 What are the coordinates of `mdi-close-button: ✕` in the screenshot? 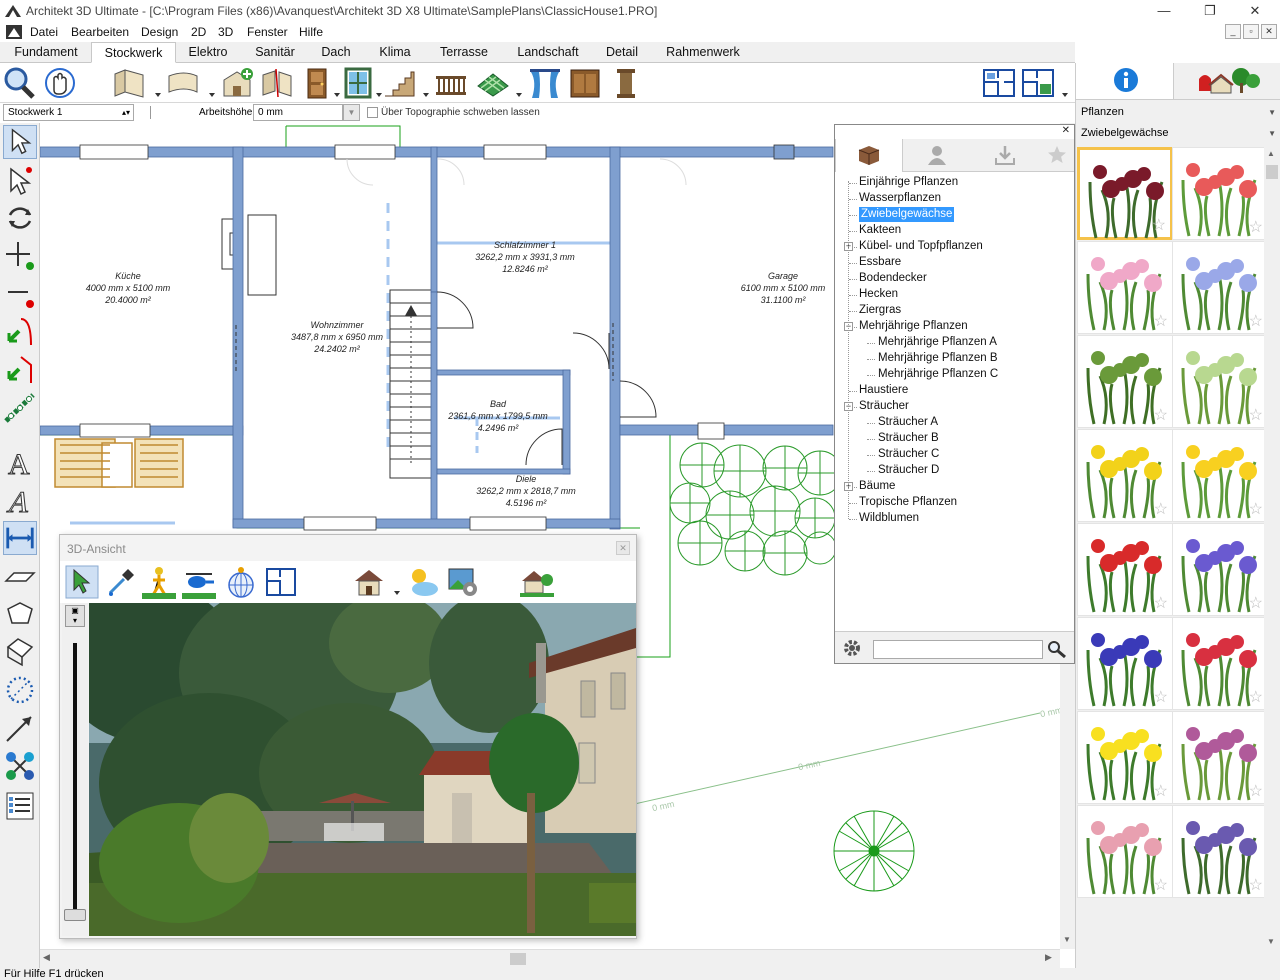 It's located at (1269, 31).